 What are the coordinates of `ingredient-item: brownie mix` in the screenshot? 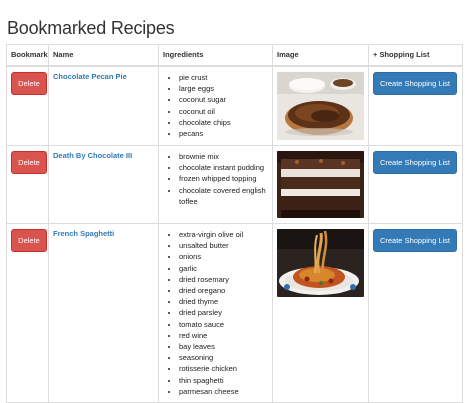 It's located at (223, 156).